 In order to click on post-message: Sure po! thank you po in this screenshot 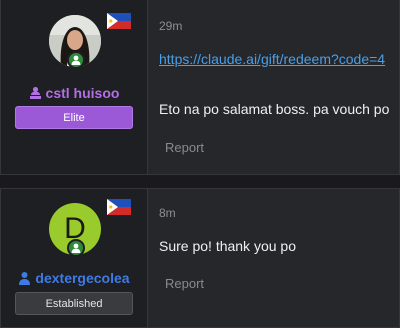, I will do `click(227, 246)`.